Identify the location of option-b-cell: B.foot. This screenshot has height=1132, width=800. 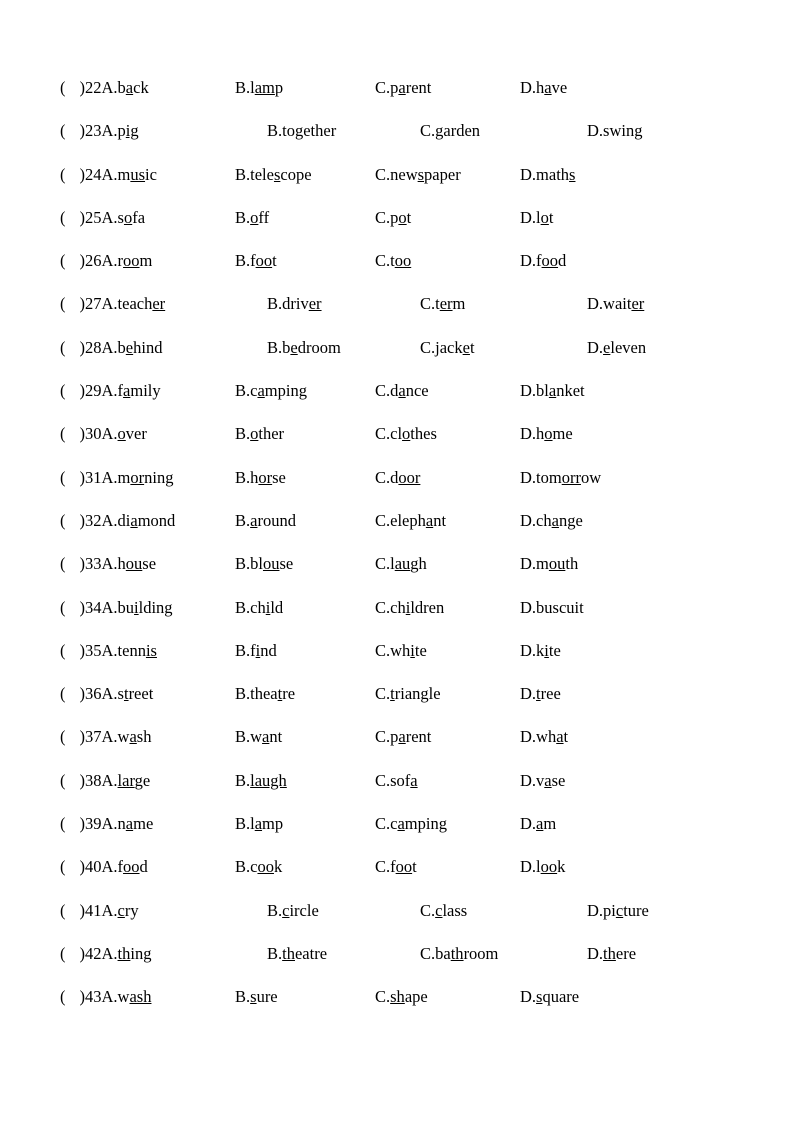
(305, 261).